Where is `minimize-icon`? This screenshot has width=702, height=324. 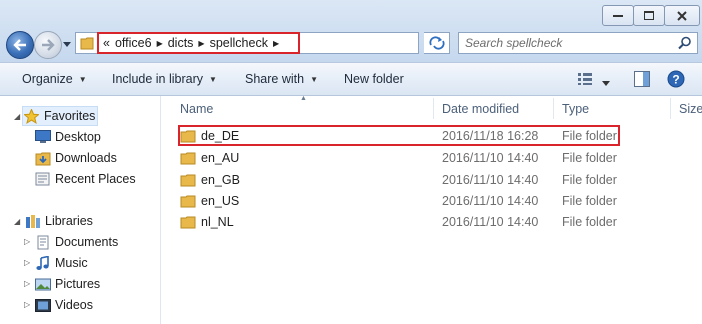 minimize-icon is located at coordinates (618, 15).